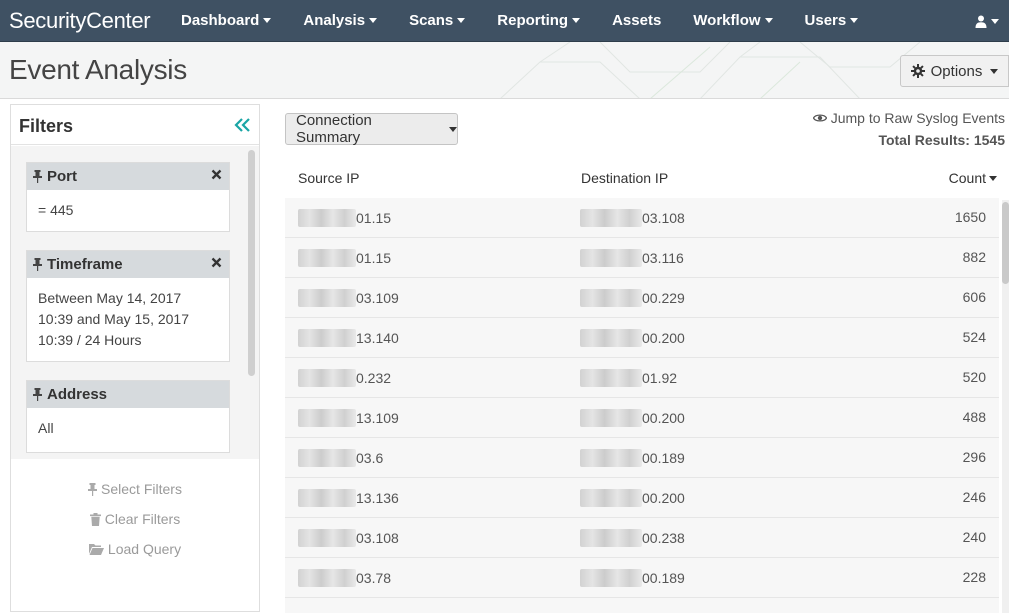  What do you see at coordinates (374, 218) in the screenshot?
I see `source-ip-suffix: 01.15` at bounding box center [374, 218].